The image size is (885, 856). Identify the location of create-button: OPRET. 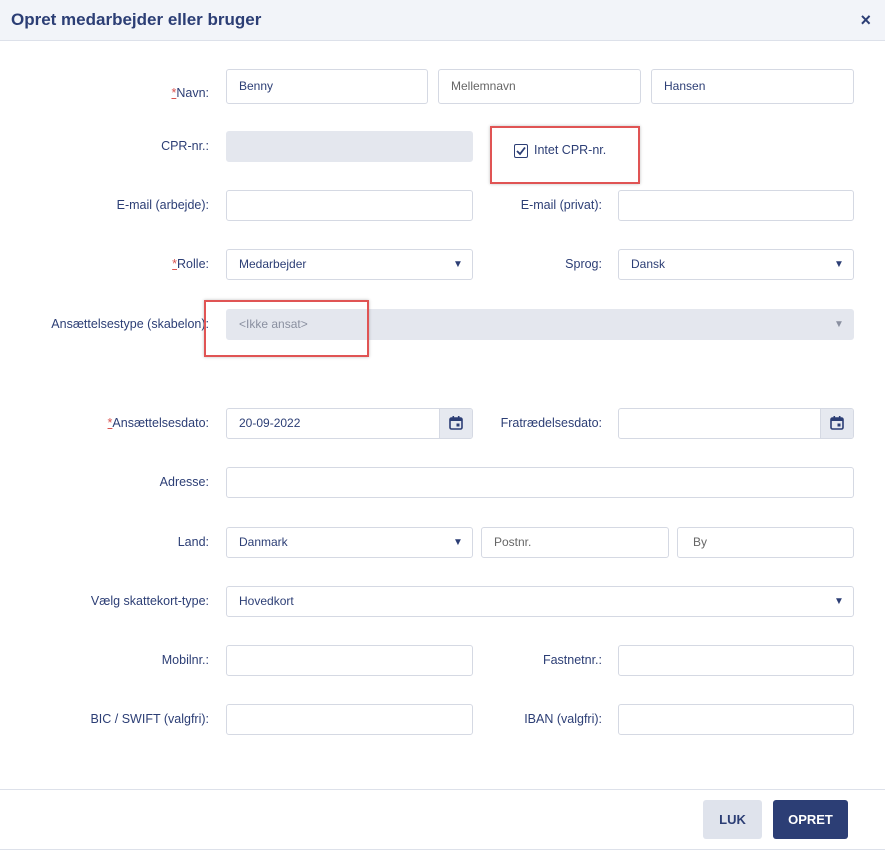
(810, 819).